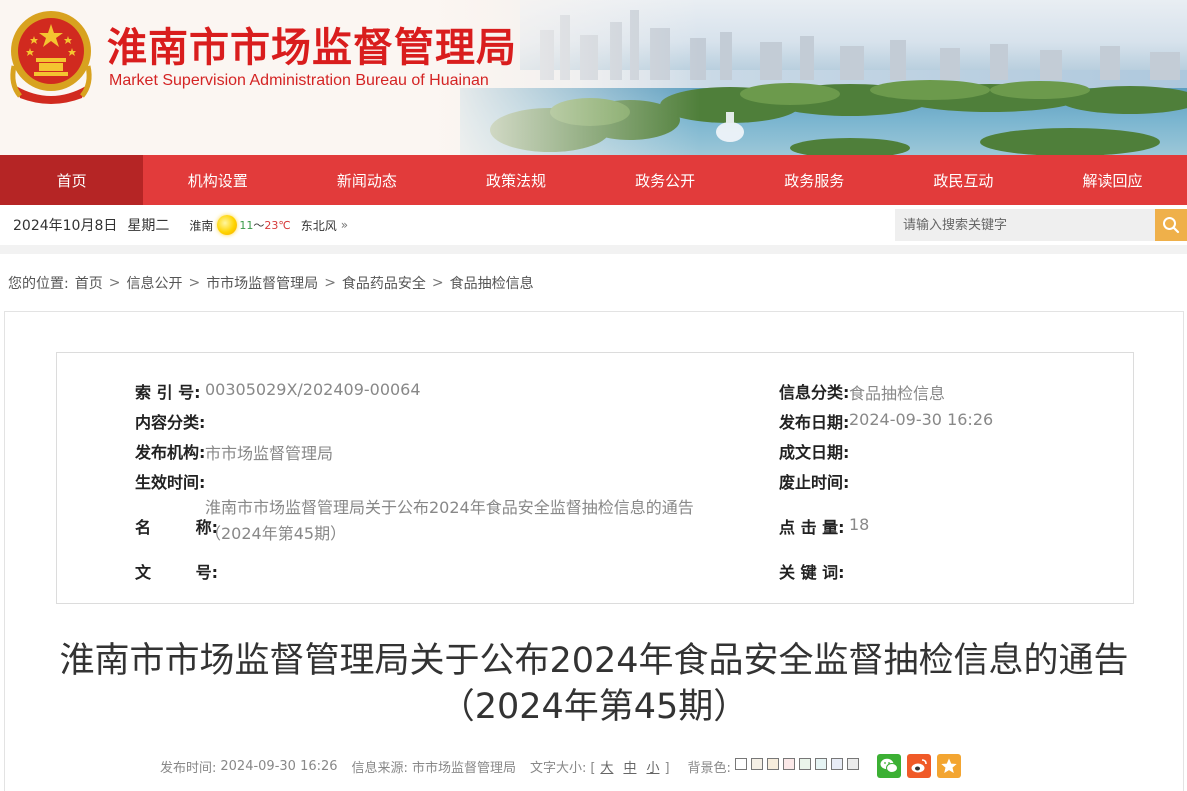 The image size is (1187, 791). Describe the element at coordinates (814, 392) in the screenshot. I see `meta-category-label: 信息分类:` at that location.